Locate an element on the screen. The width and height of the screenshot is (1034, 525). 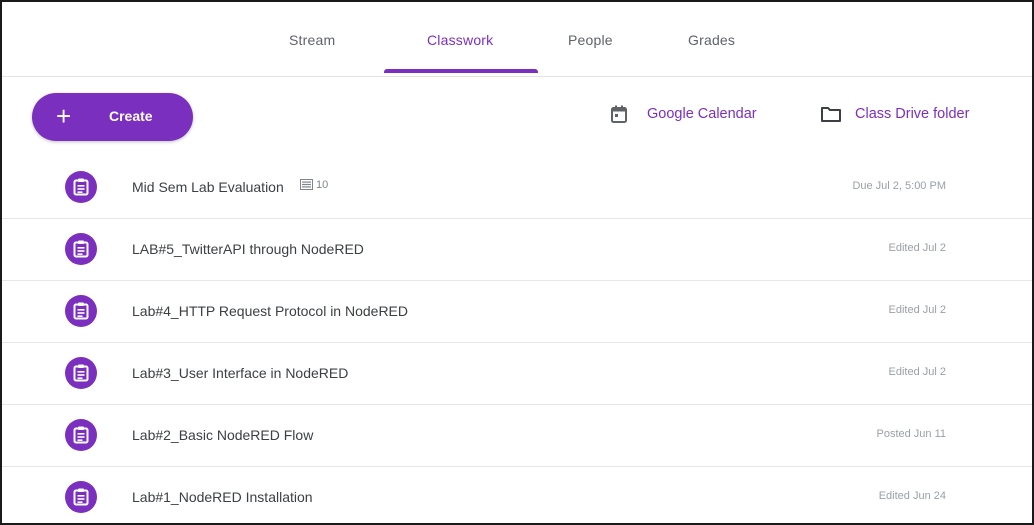
calendar-icon is located at coordinates (619, 114).